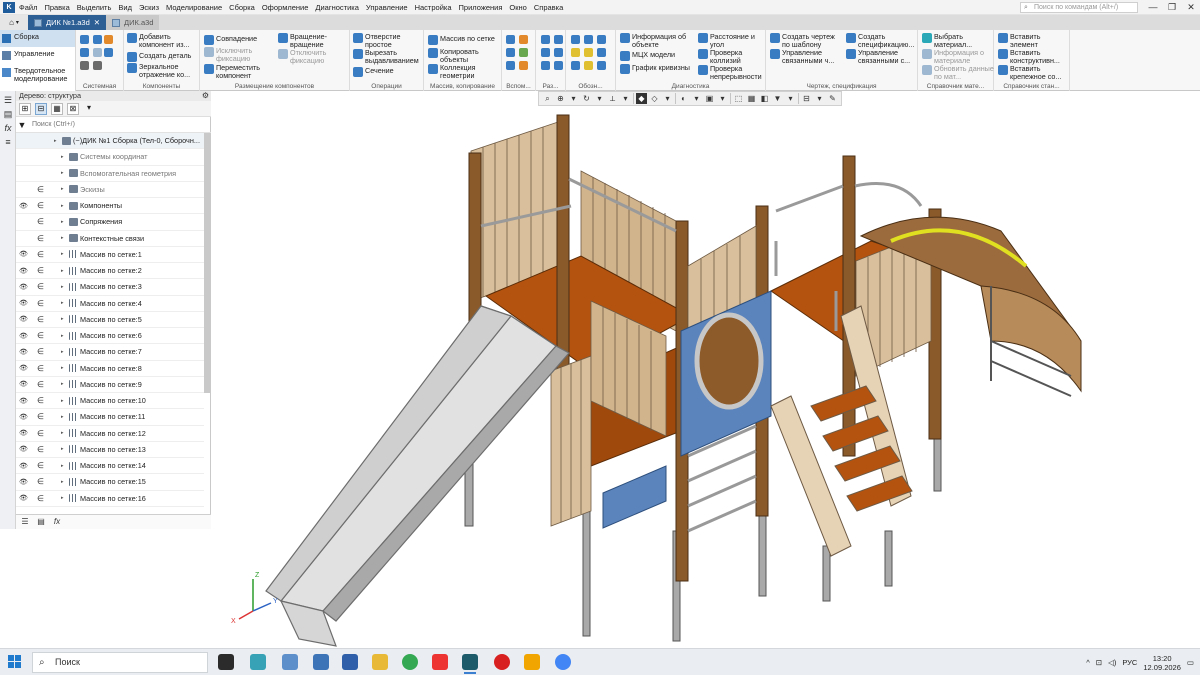  I want to click on menu-item: Моделирование, so click(194, 7).